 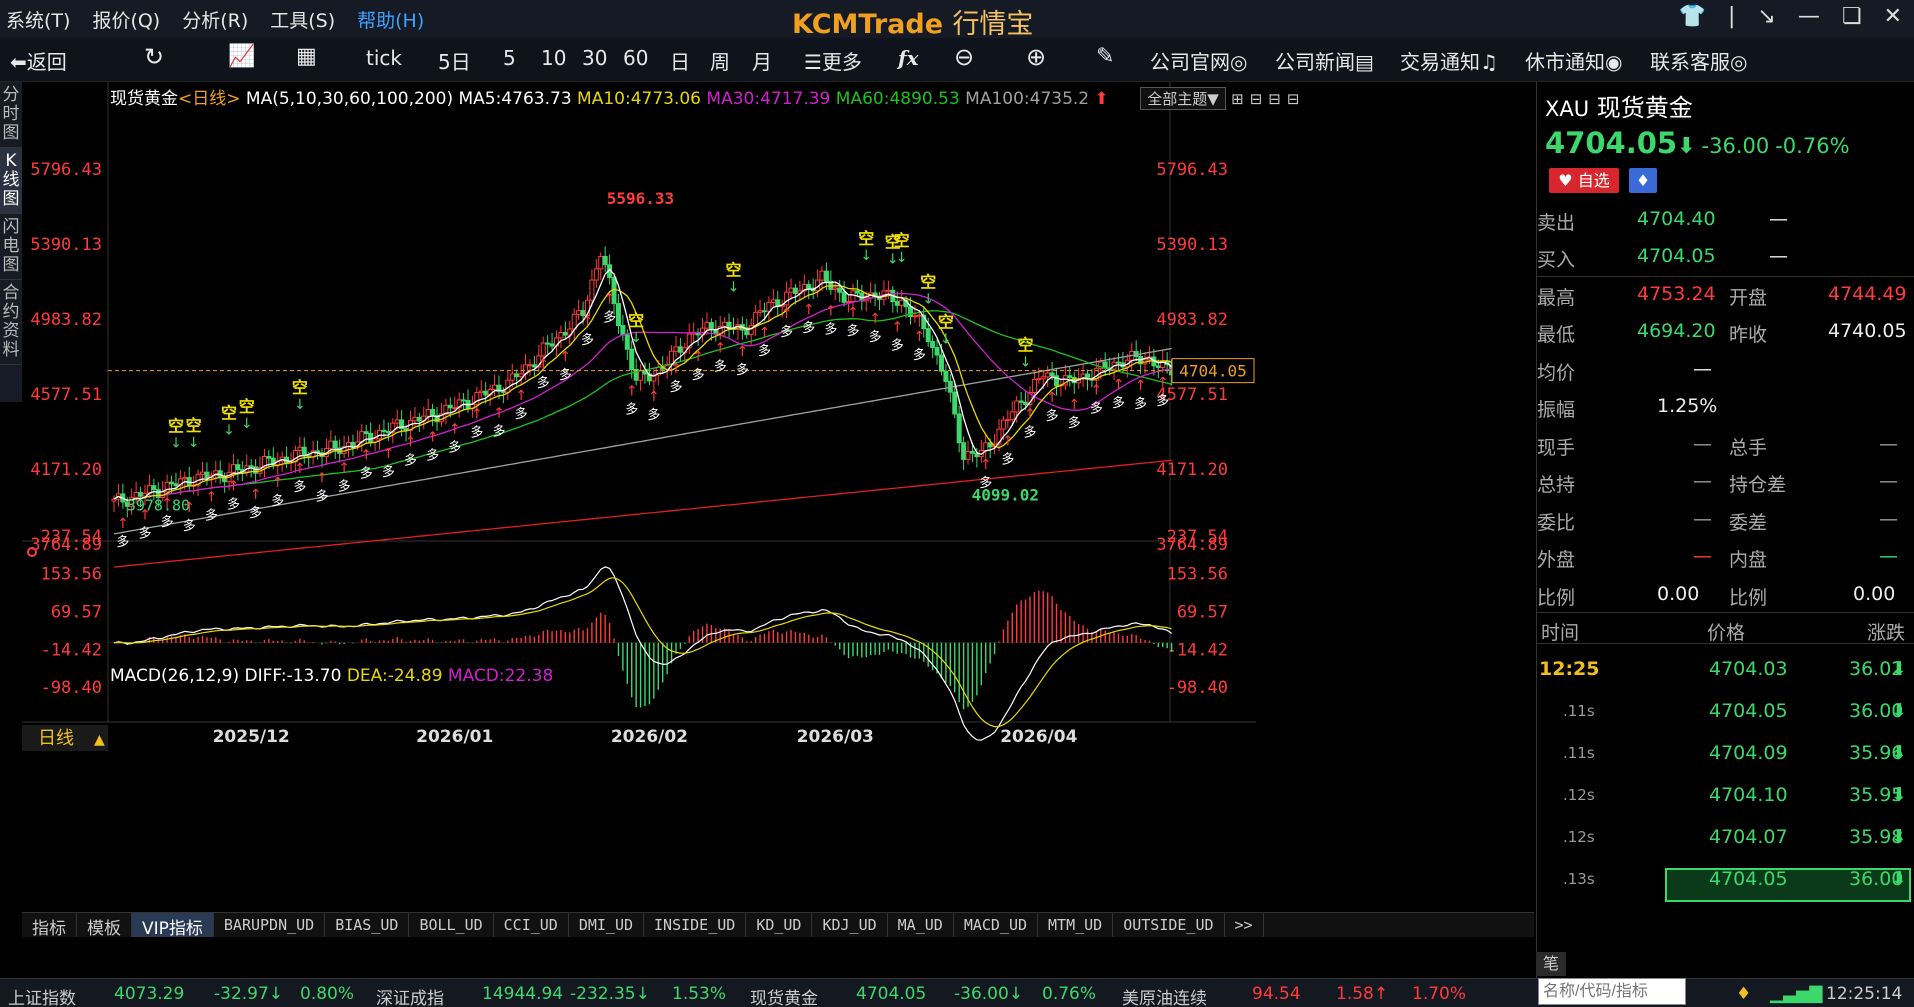 I want to click on candle-chart-icon: ▦, so click(x=306, y=56).